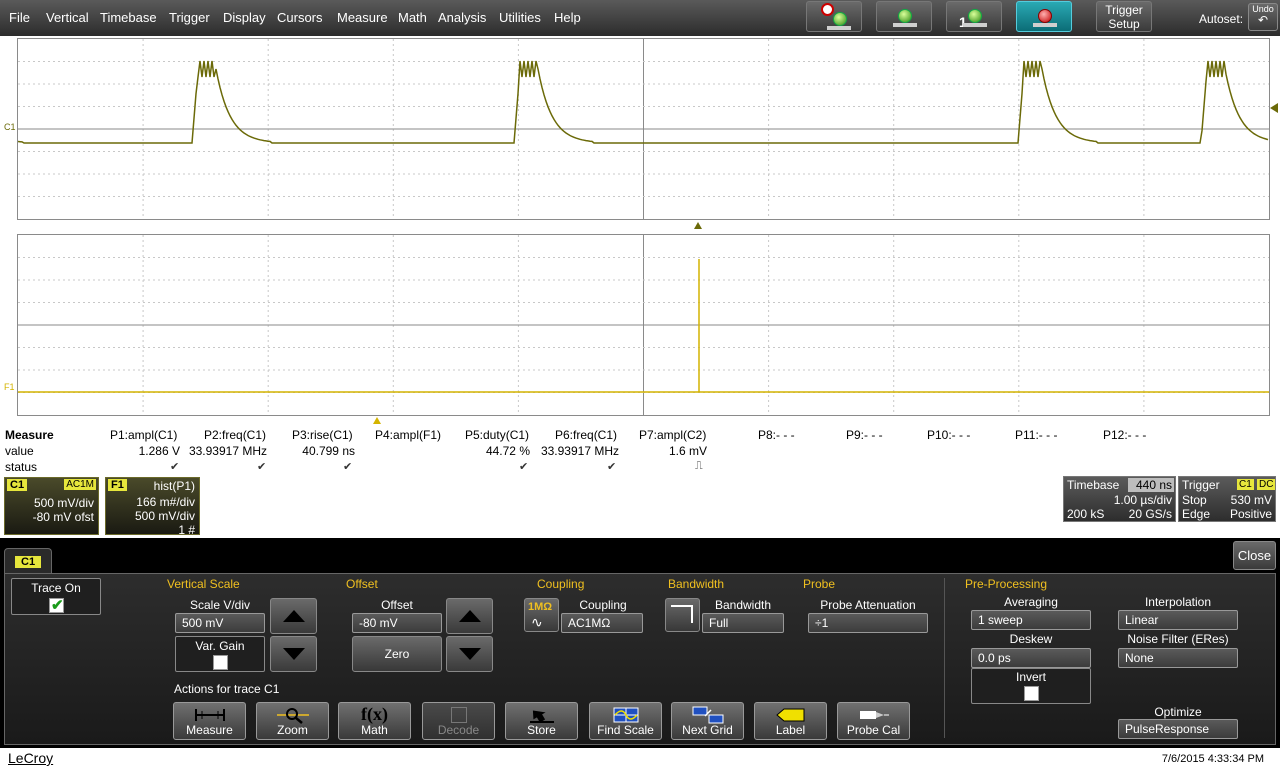 This screenshot has height=768, width=1280. What do you see at coordinates (1178, 729) in the screenshot?
I see `optimize-field: PulseResponse` at bounding box center [1178, 729].